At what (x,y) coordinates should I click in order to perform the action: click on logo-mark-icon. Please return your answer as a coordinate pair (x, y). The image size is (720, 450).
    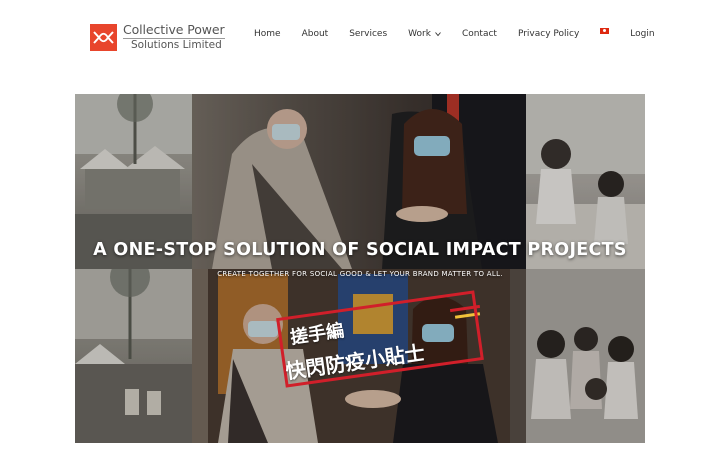
    Looking at the image, I should click on (103, 37).